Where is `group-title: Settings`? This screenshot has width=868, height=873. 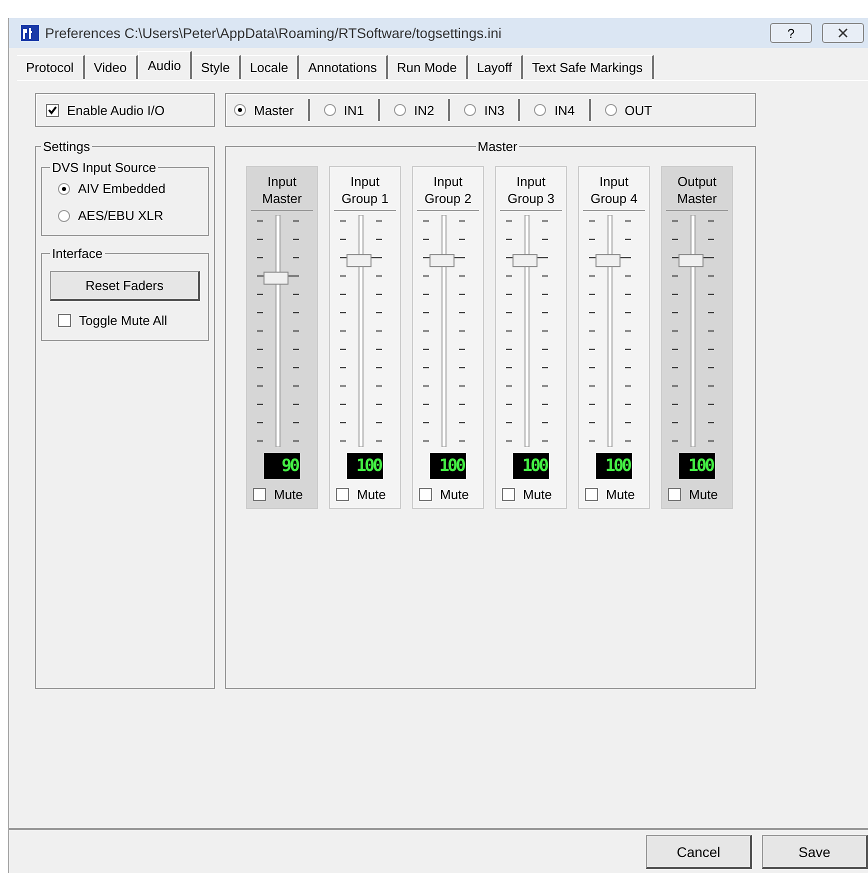 group-title: Settings is located at coordinates (66, 146).